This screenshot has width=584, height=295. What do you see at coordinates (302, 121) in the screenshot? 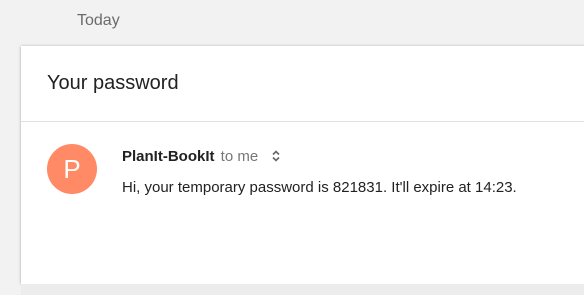
I see `divider` at bounding box center [302, 121].